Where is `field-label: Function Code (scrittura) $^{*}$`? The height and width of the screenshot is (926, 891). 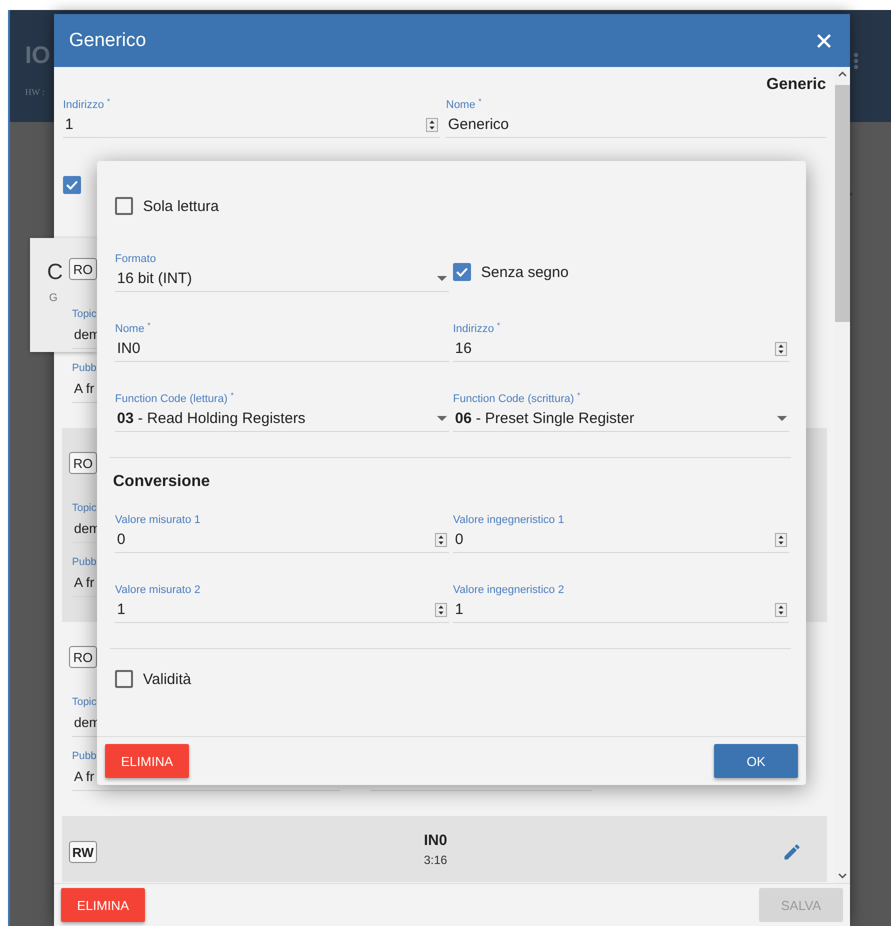
field-label: Function Code (scrittura) $^{*}$ is located at coordinates (516, 399).